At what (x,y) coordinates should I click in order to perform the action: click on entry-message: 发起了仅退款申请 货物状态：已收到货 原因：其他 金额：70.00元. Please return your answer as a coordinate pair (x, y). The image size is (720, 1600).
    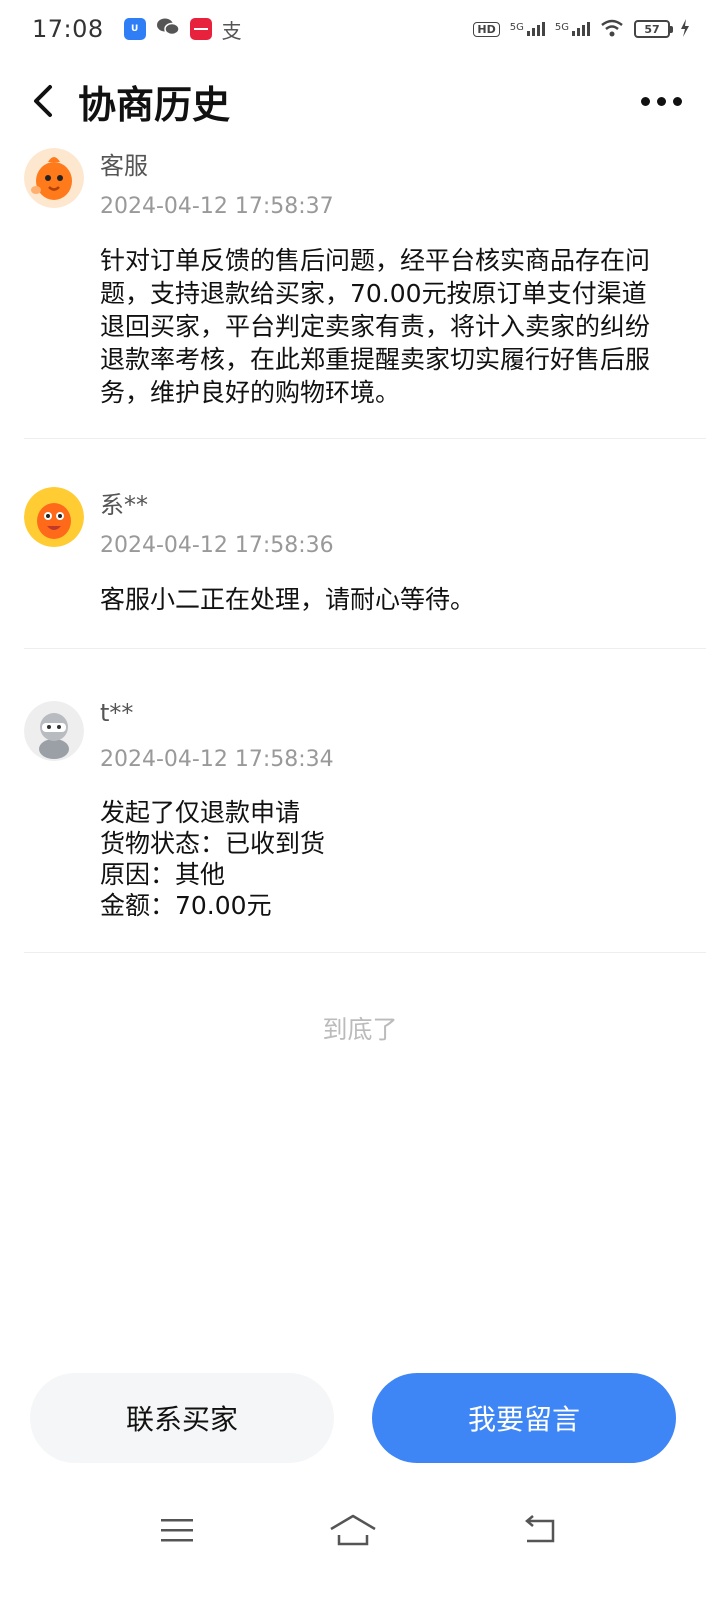
    Looking at the image, I should click on (213, 859).